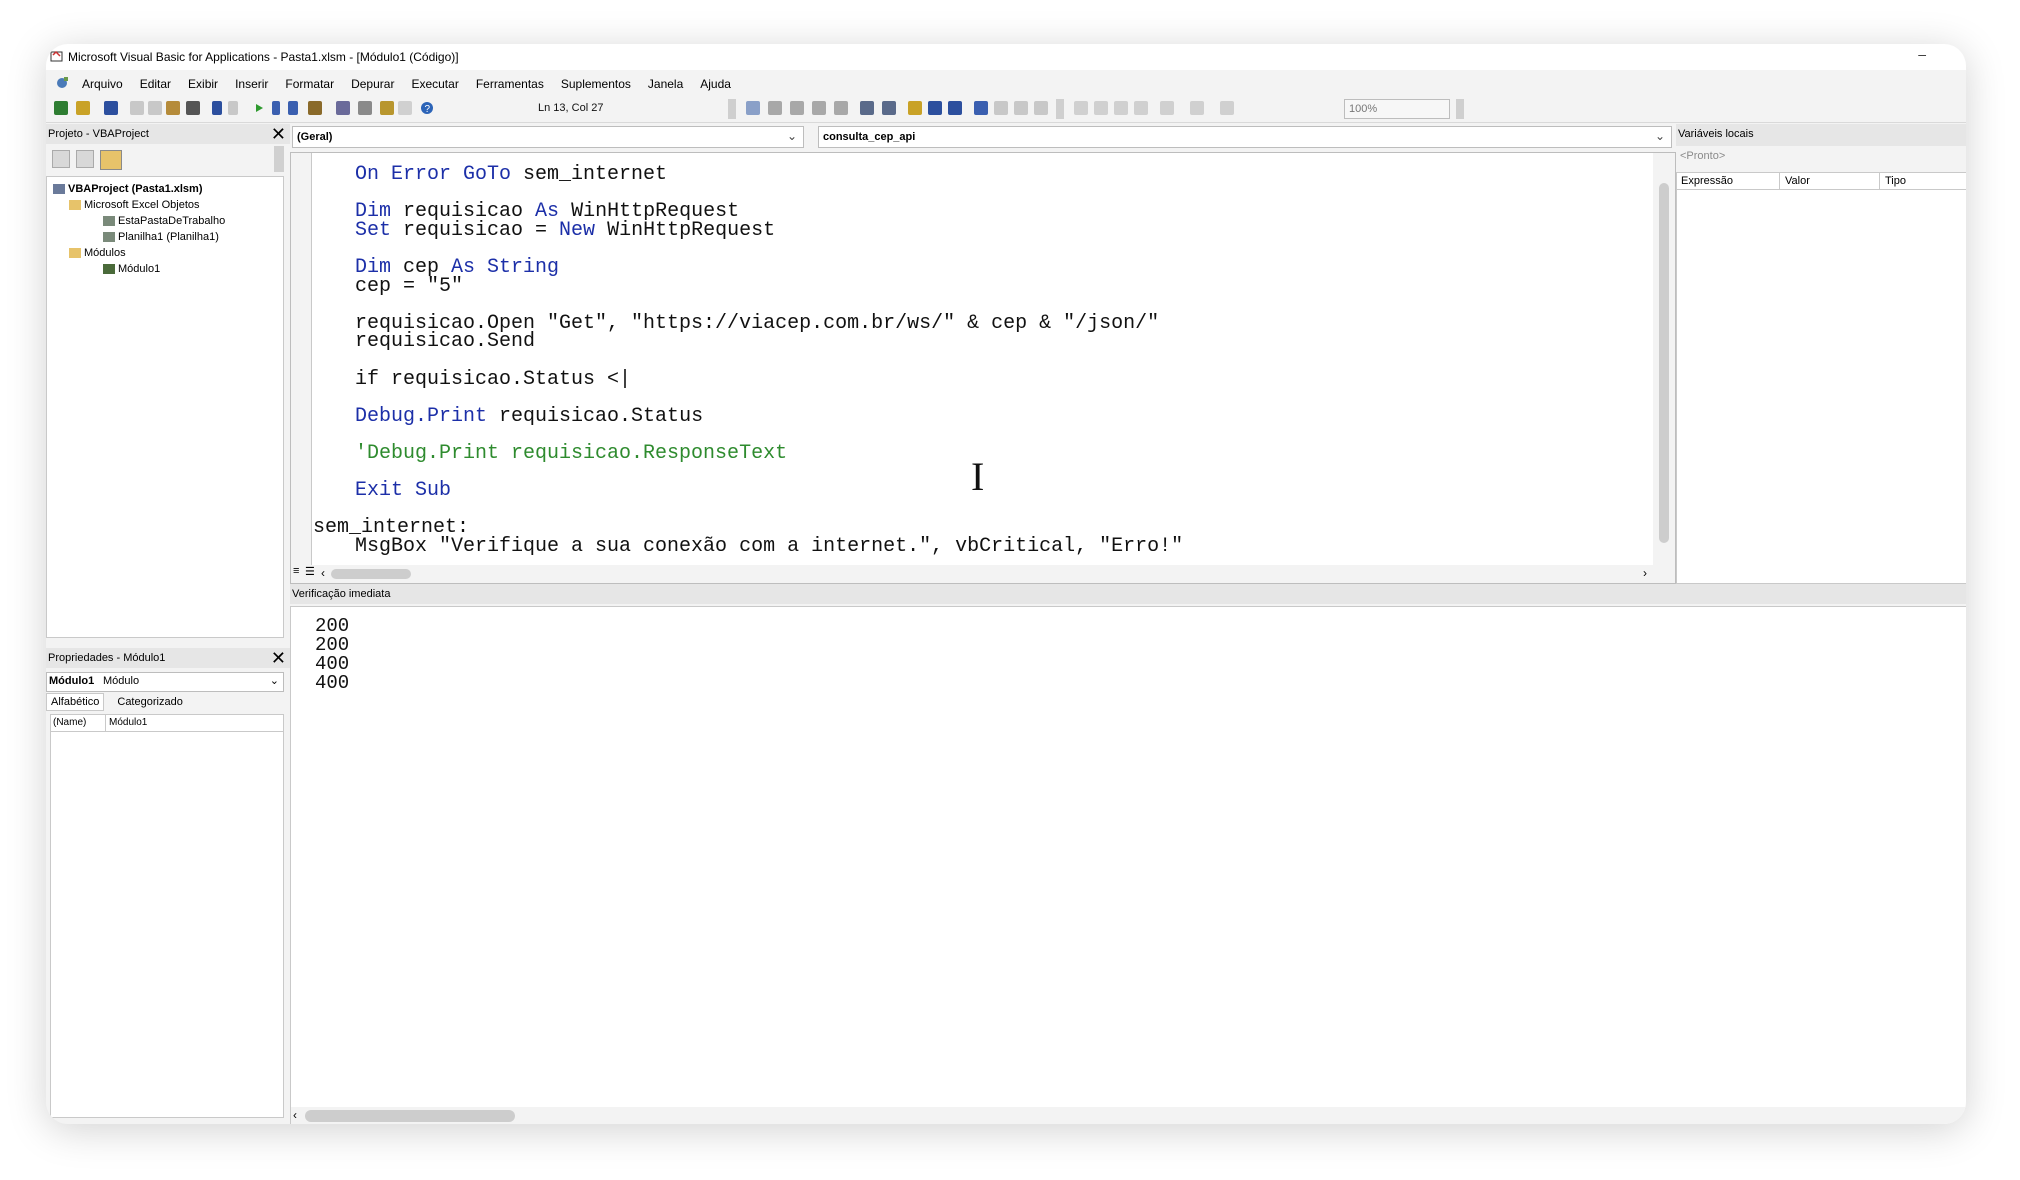 This screenshot has width=2020, height=1180. I want to click on menu-suplementos: Suplementos, so click(596, 84).